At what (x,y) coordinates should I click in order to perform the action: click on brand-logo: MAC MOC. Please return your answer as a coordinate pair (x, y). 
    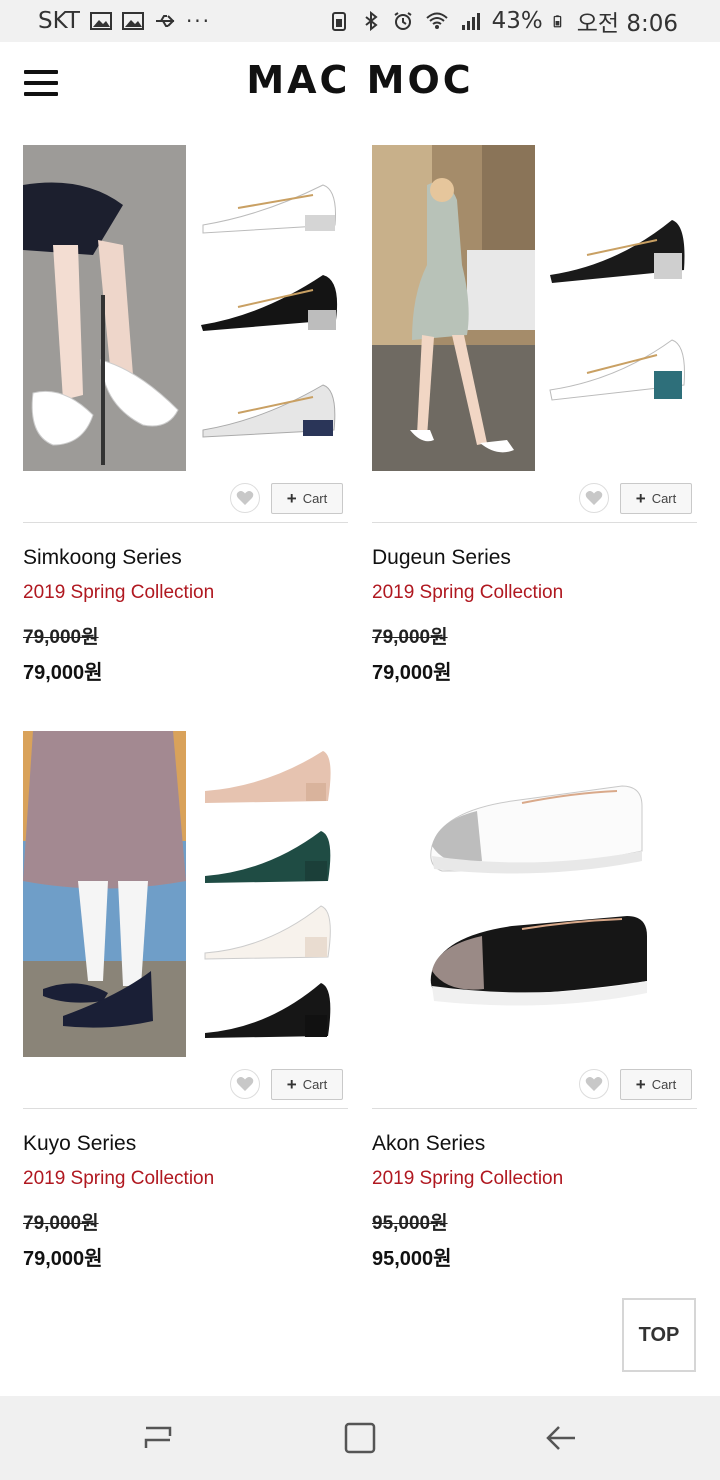
    Looking at the image, I should click on (360, 80).